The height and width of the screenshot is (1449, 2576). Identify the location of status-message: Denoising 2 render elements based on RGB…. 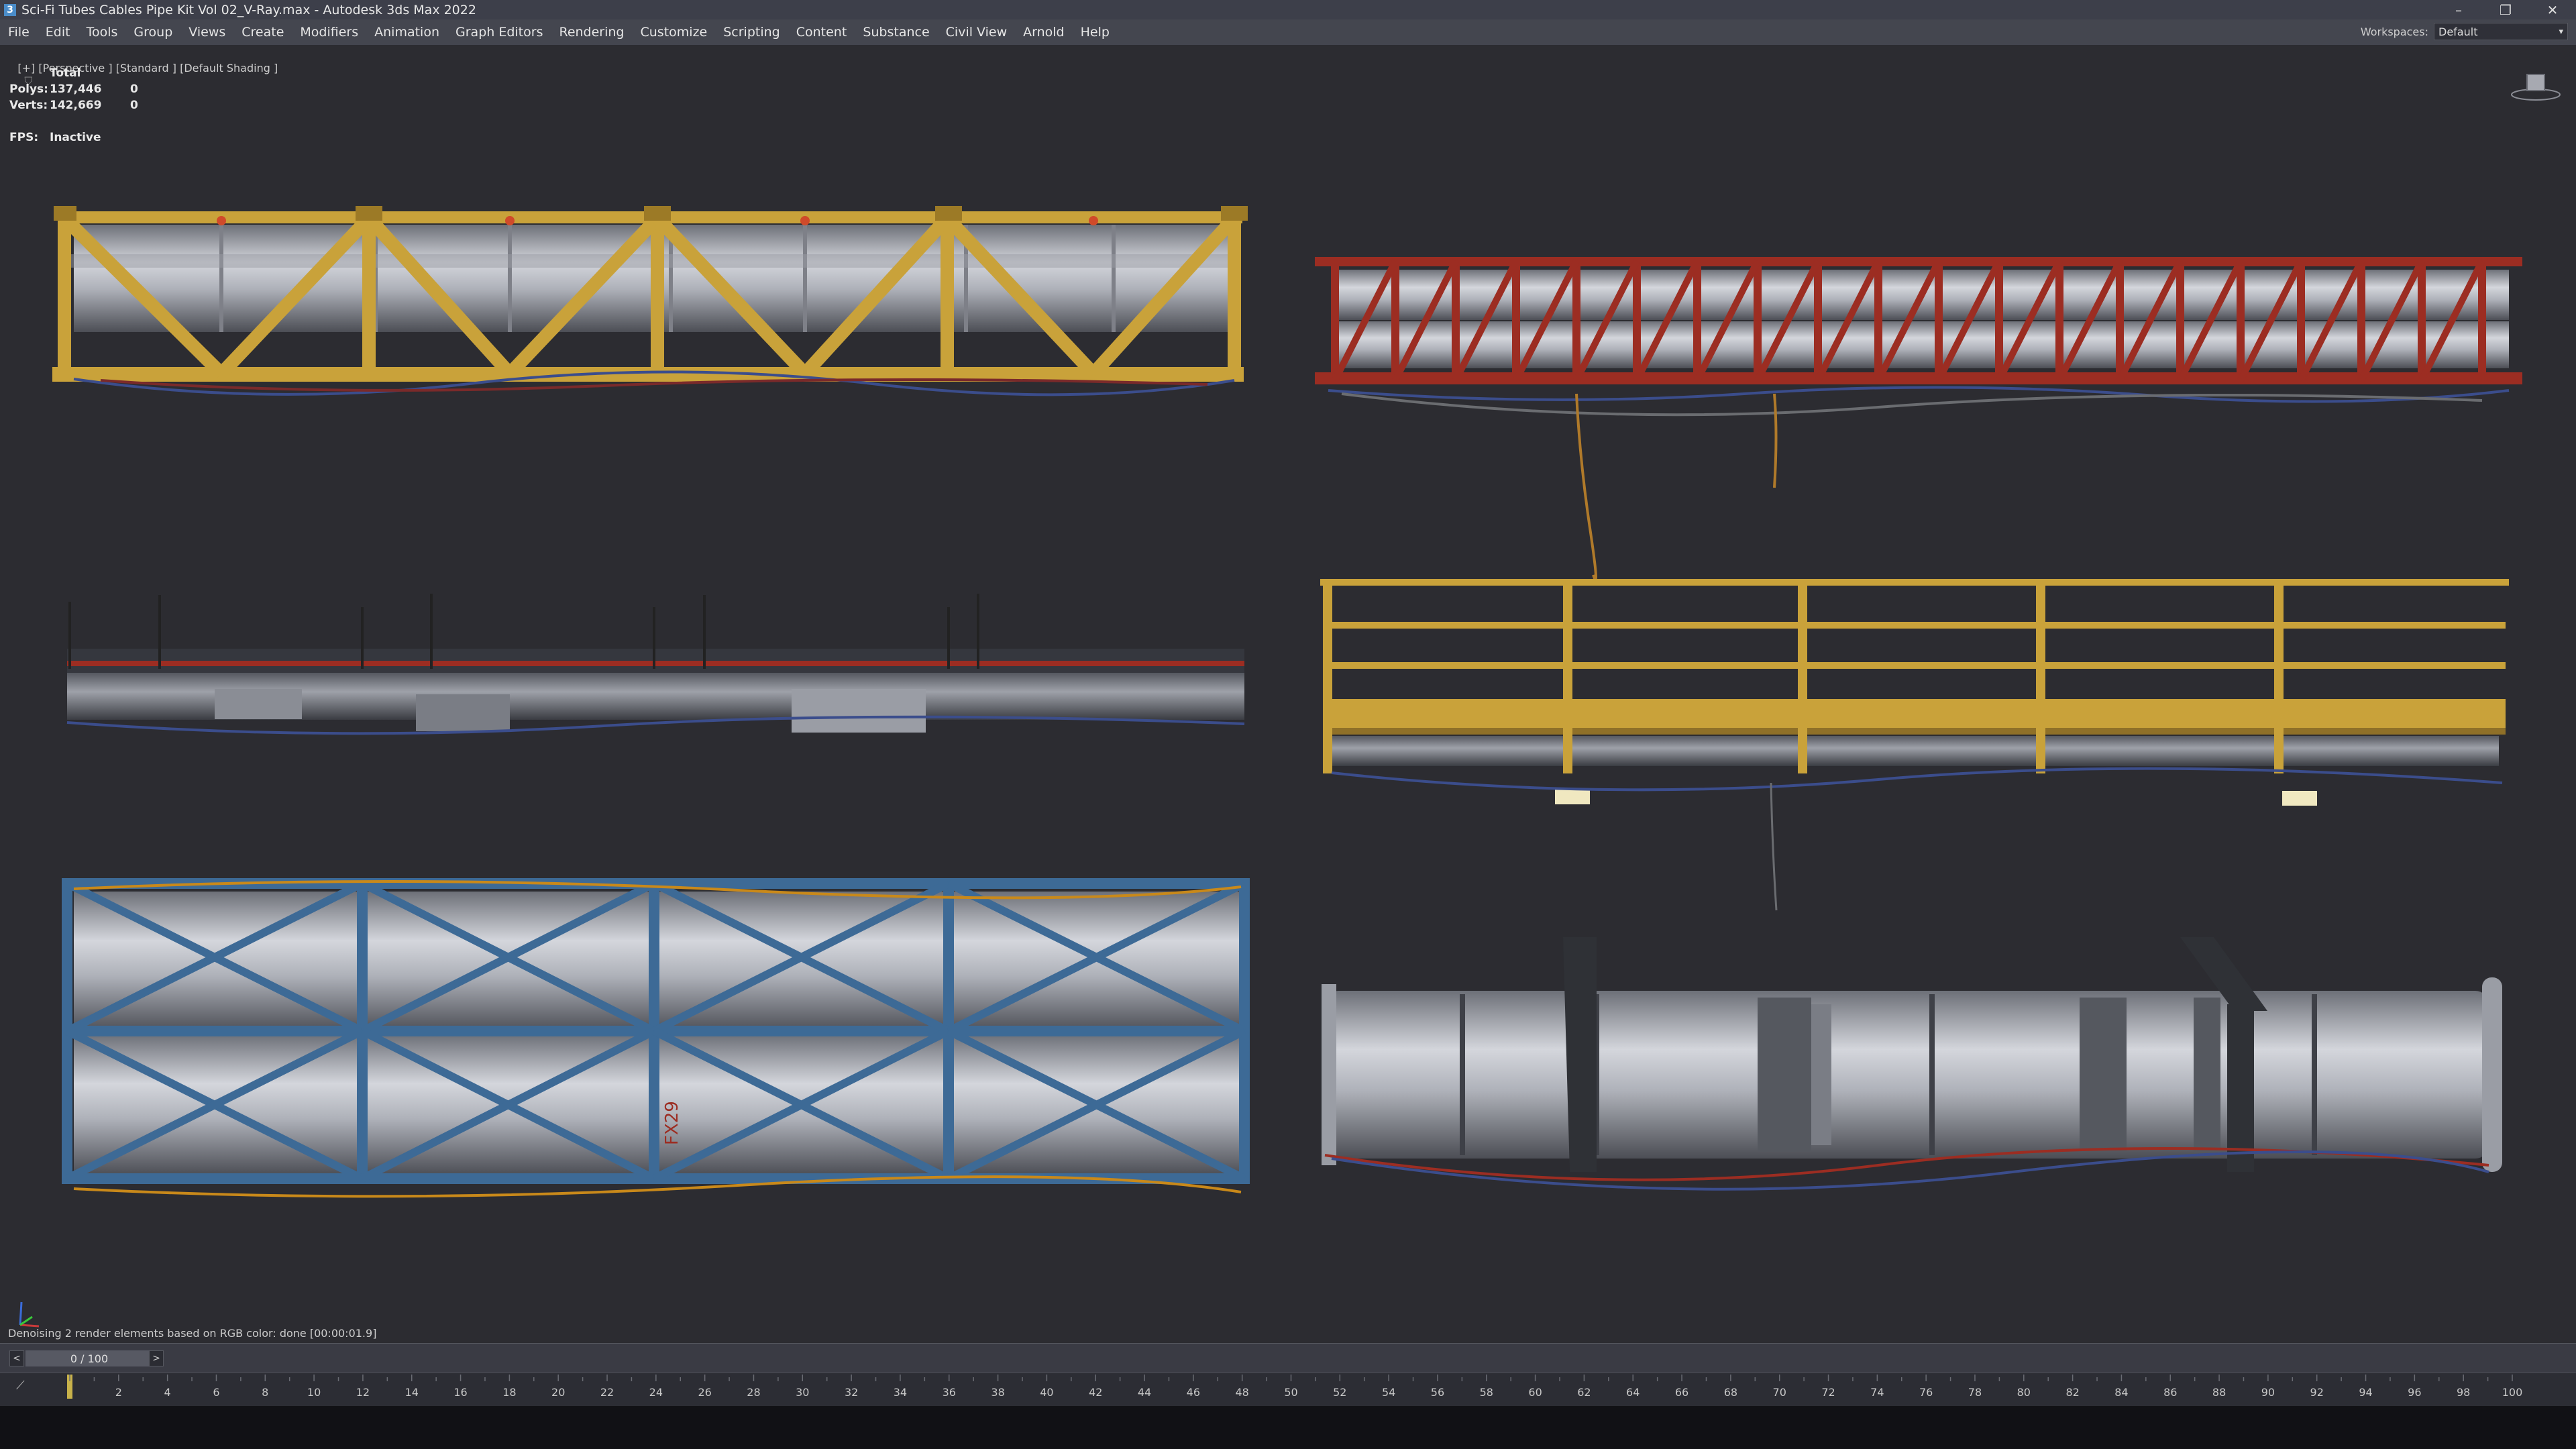
(192, 1333).